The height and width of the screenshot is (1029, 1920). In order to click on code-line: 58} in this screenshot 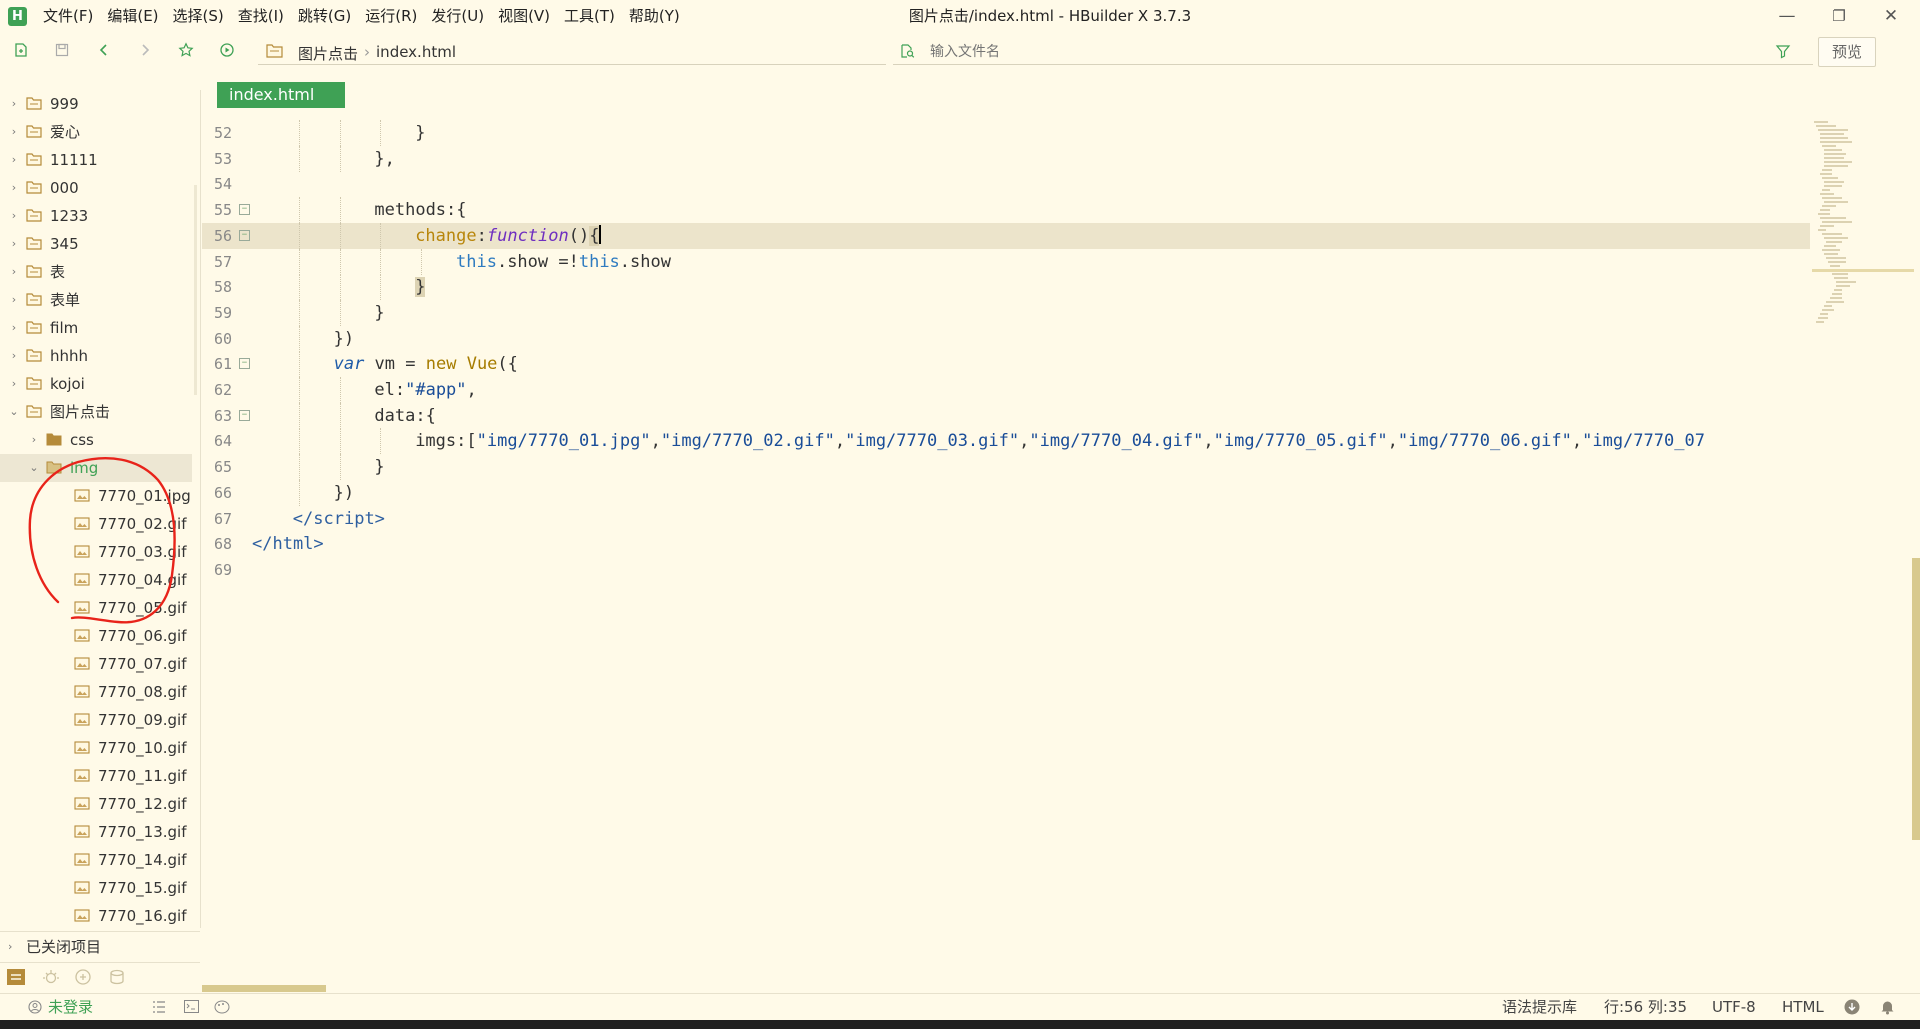, I will do `click(1006, 287)`.